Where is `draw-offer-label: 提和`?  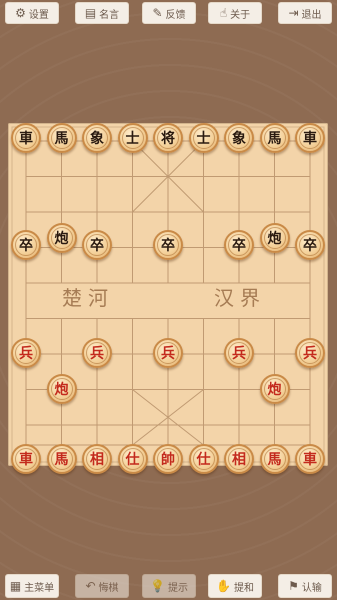 draw-offer-label: 提和 is located at coordinates (243, 588).